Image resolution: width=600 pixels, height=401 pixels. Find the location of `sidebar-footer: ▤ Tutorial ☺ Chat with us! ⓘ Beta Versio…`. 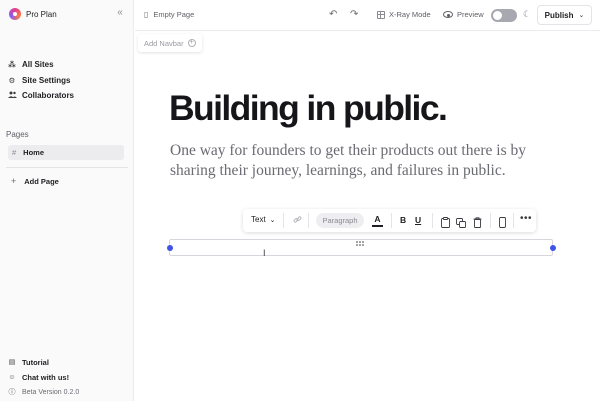

sidebar-footer: ▤ Tutorial ☺ Chat with us! ⓘ Beta Versio… is located at coordinates (68, 377).